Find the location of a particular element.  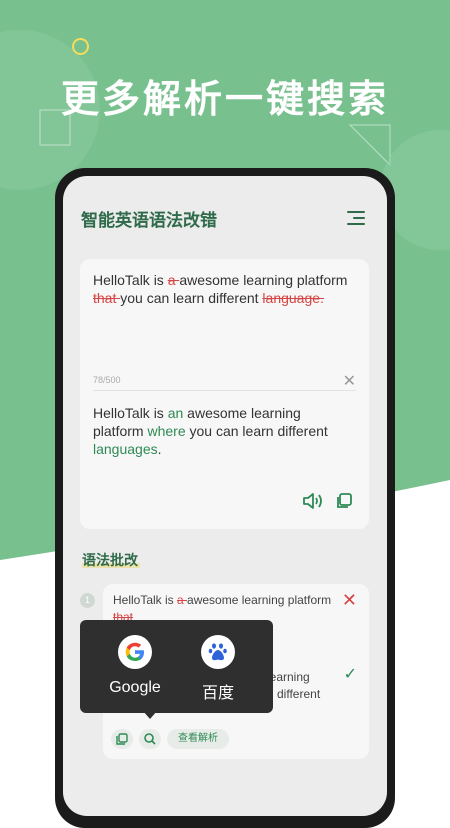

inserted-word: an is located at coordinates (175, 413).